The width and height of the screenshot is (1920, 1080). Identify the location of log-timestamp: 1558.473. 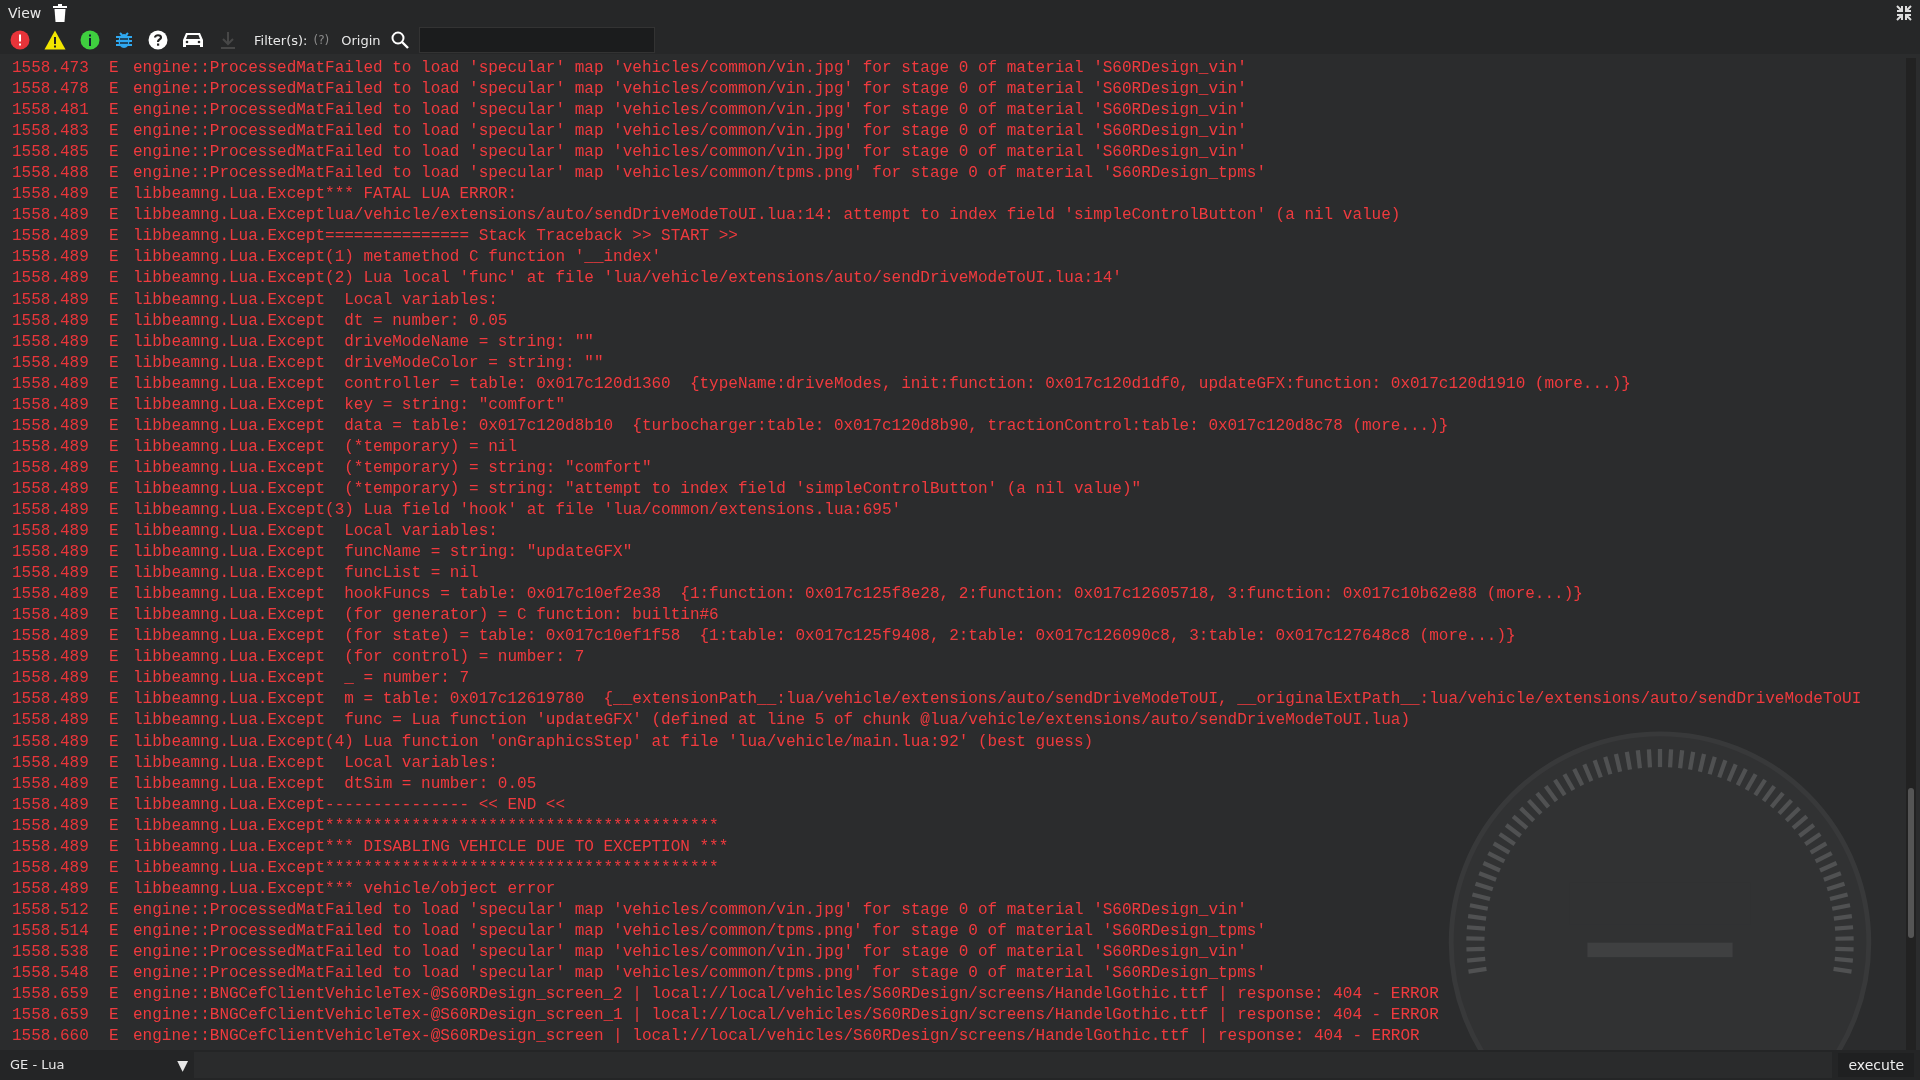
(51, 68).